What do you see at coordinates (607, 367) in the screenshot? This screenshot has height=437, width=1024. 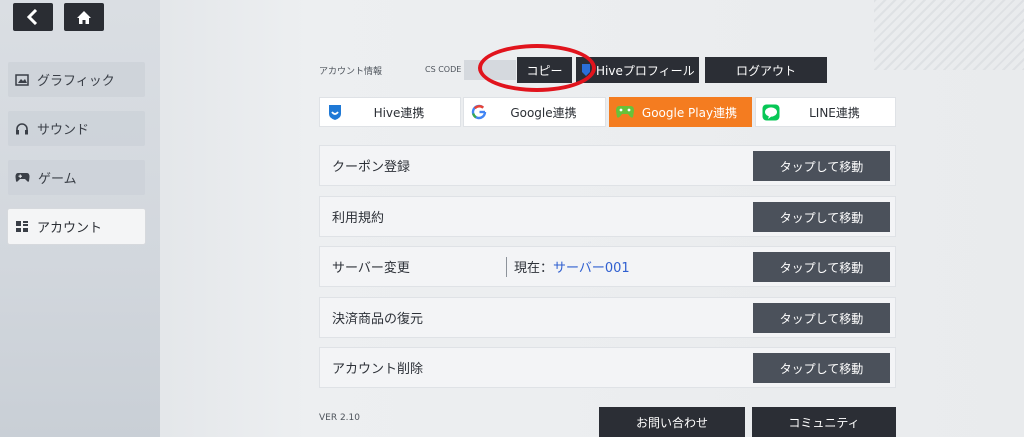 I see `delete-account-row: アカウント削除 タップして移動` at bounding box center [607, 367].